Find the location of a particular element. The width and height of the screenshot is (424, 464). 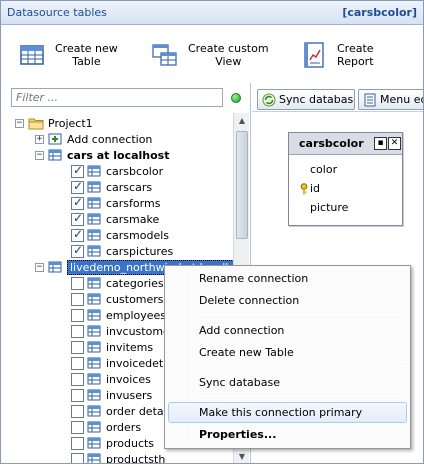

create-view-button: Create custom View is located at coordinates (210, 55).